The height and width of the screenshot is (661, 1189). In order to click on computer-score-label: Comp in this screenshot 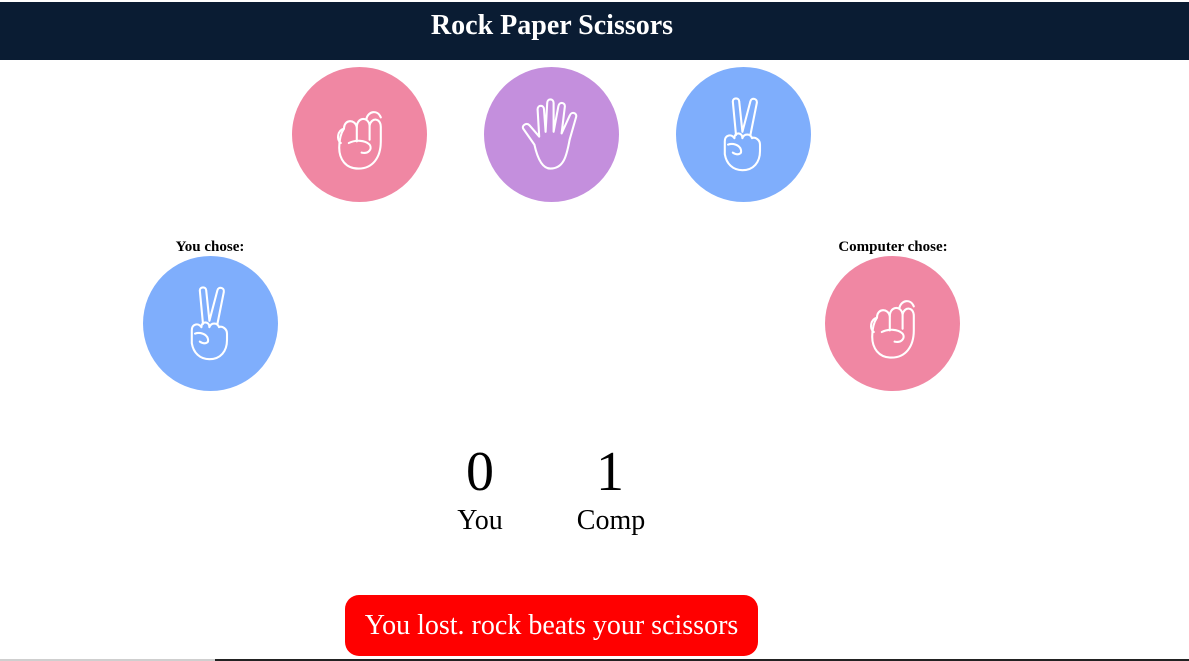, I will do `click(611, 520)`.